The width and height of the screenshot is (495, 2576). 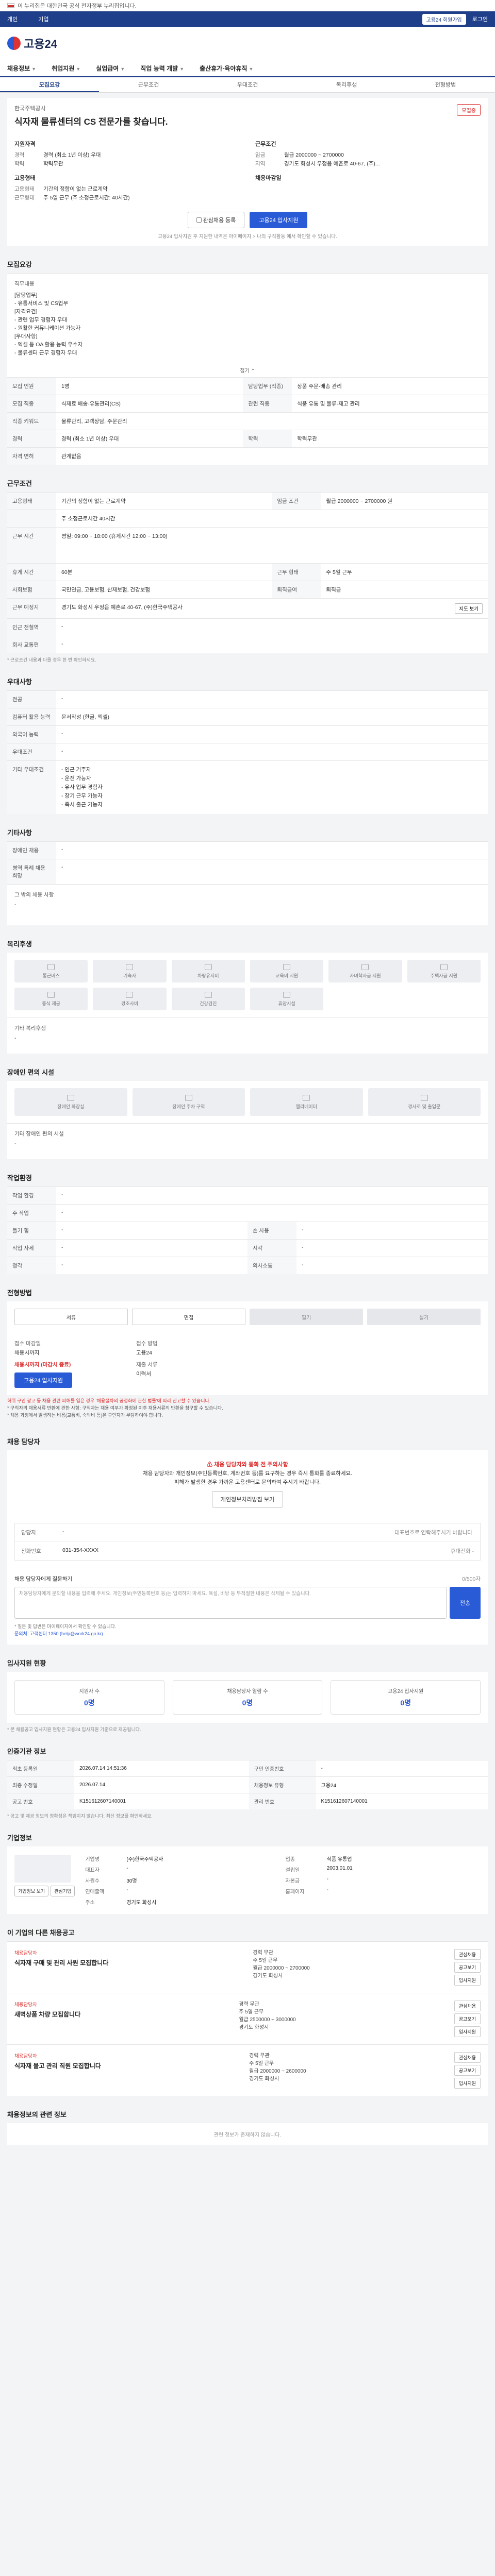 I want to click on tab-individual: 개인, so click(x=23, y=19).